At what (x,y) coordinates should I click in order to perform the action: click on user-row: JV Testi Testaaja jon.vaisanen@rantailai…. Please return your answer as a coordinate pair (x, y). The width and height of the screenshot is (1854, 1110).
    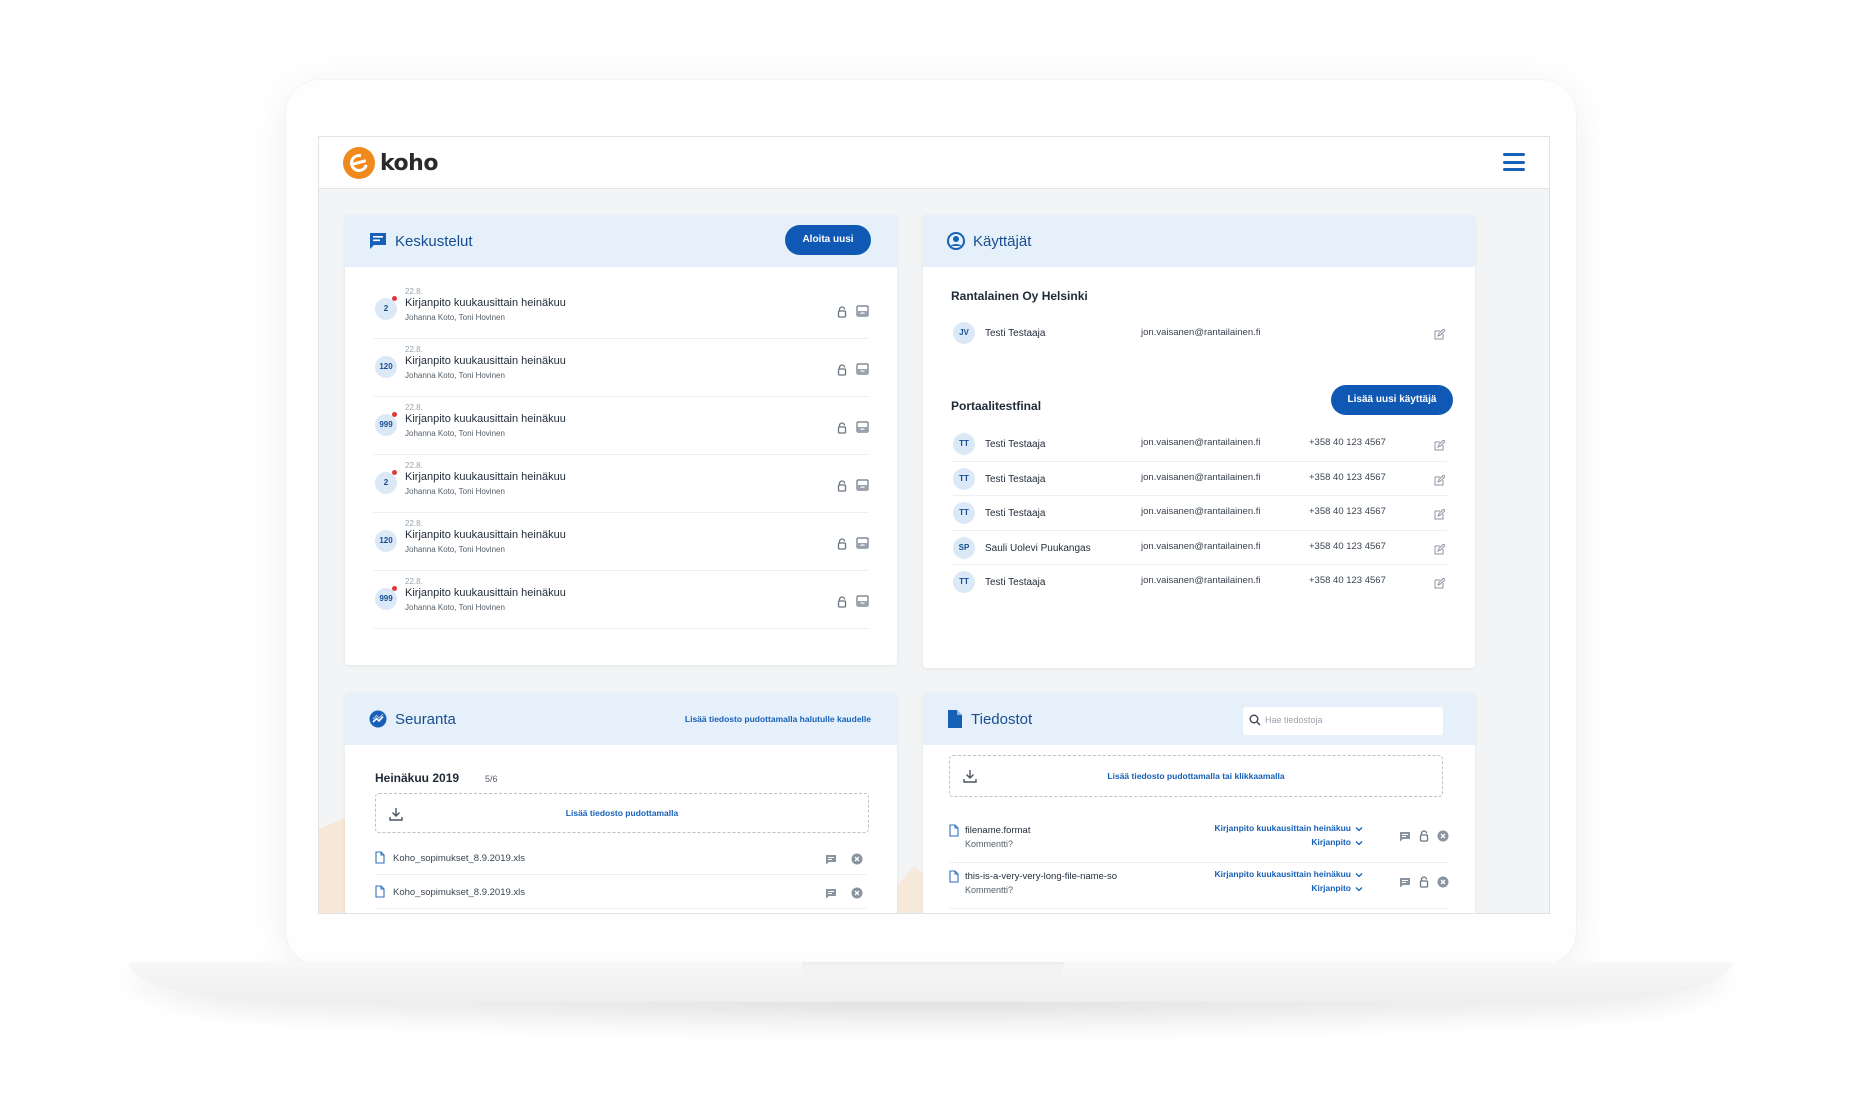
    Looking at the image, I should click on (1199, 333).